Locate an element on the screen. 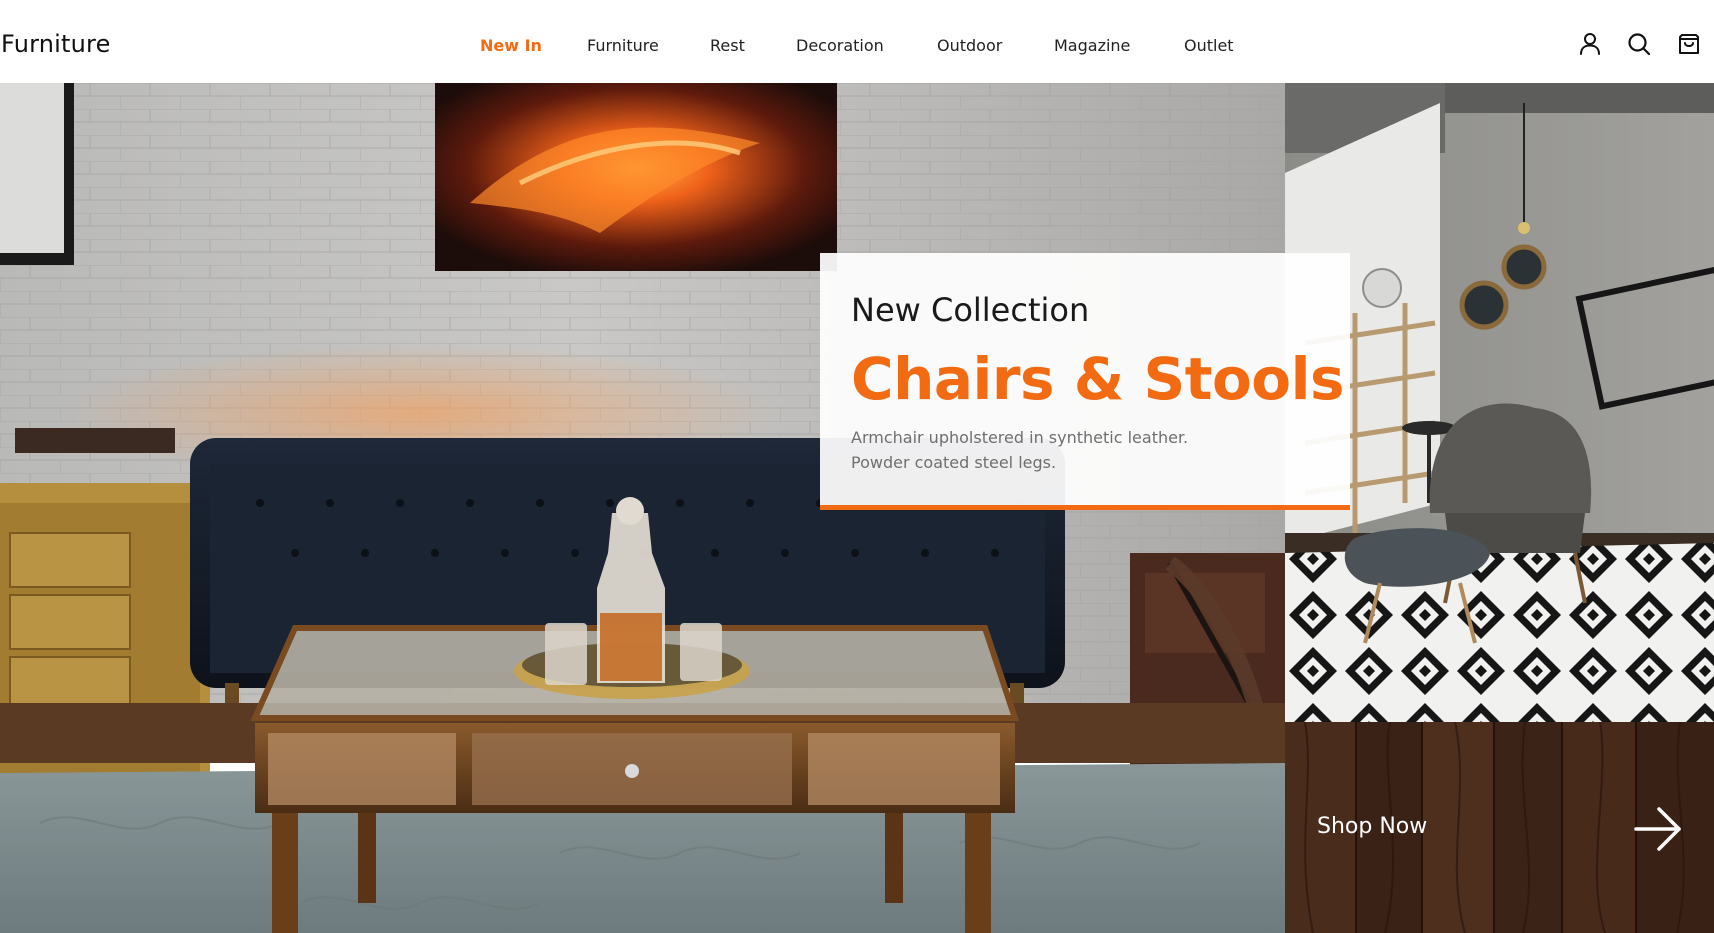 The width and height of the screenshot is (1714, 933). nav-item-furniture: Furniture is located at coordinates (623, 45).